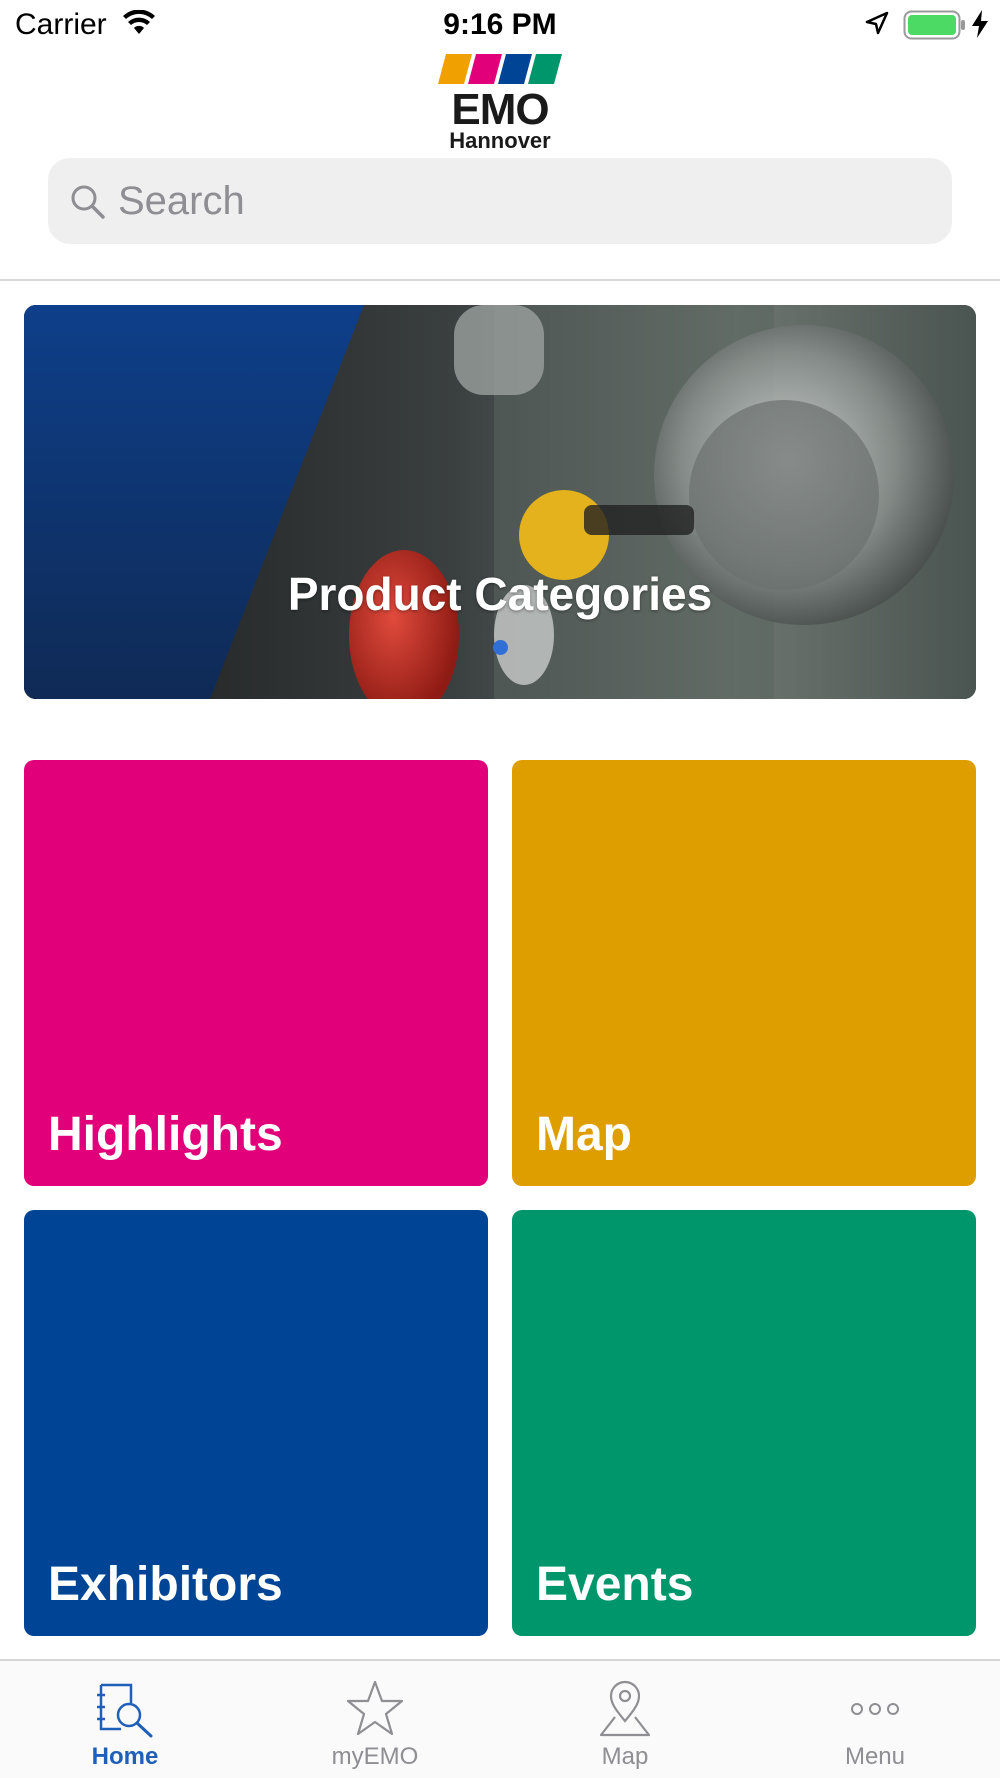 The width and height of the screenshot is (1000, 1778). What do you see at coordinates (935, 27) in the screenshot?
I see `battery-icon` at bounding box center [935, 27].